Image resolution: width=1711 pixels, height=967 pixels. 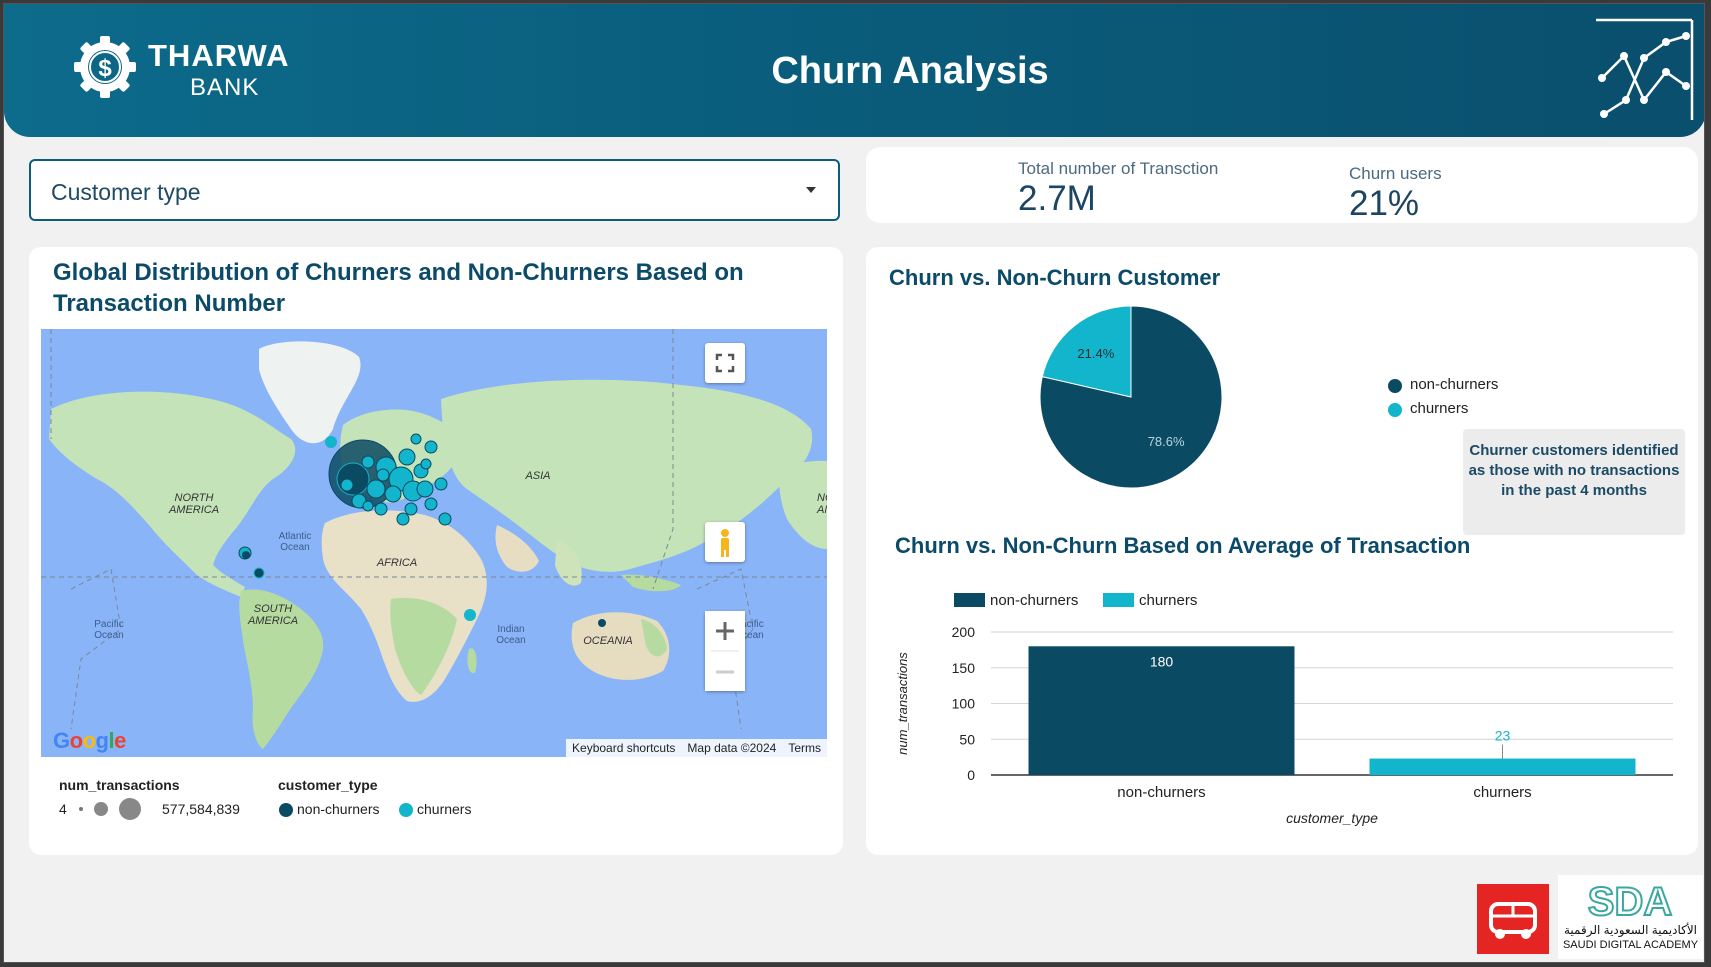 What do you see at coordinates (967, 739) in the screenshot?
I see `y-tick-label: 50` at bounding box center [967, 739].